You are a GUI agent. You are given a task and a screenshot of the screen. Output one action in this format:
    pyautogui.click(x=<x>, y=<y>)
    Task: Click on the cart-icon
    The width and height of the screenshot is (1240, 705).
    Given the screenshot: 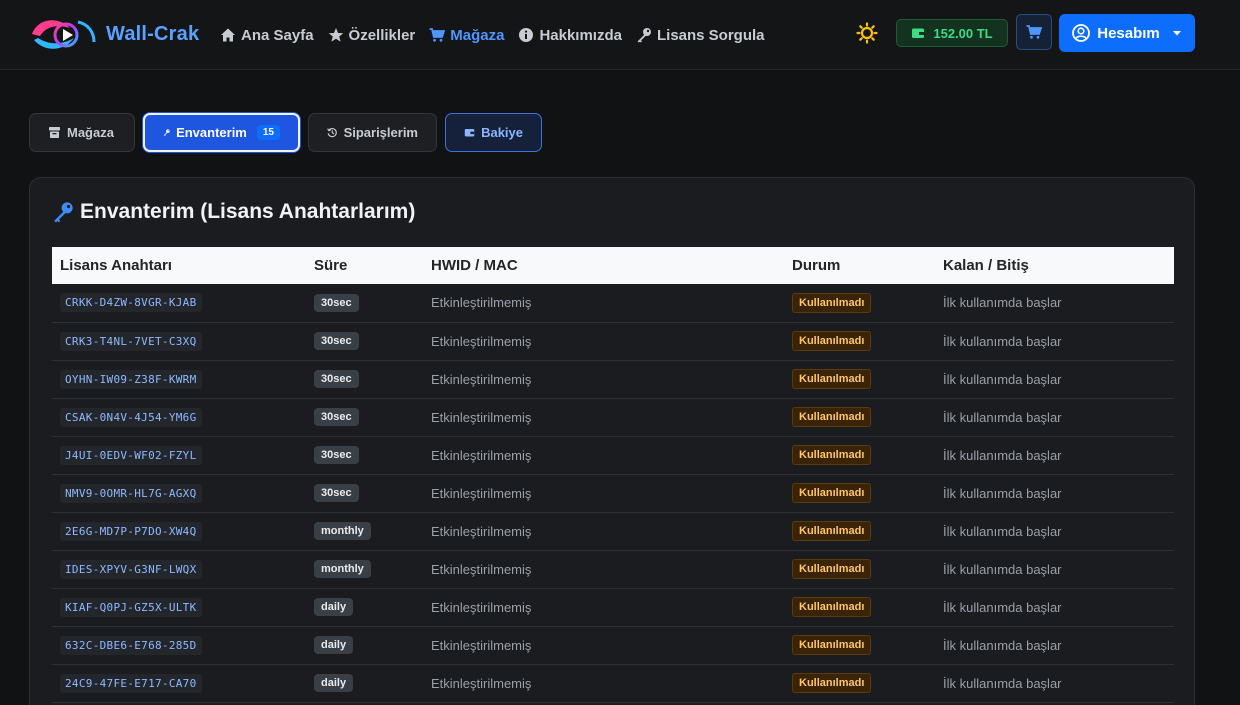 What is the action you would take?
    pyautogui.click(x=437, y=35)
    